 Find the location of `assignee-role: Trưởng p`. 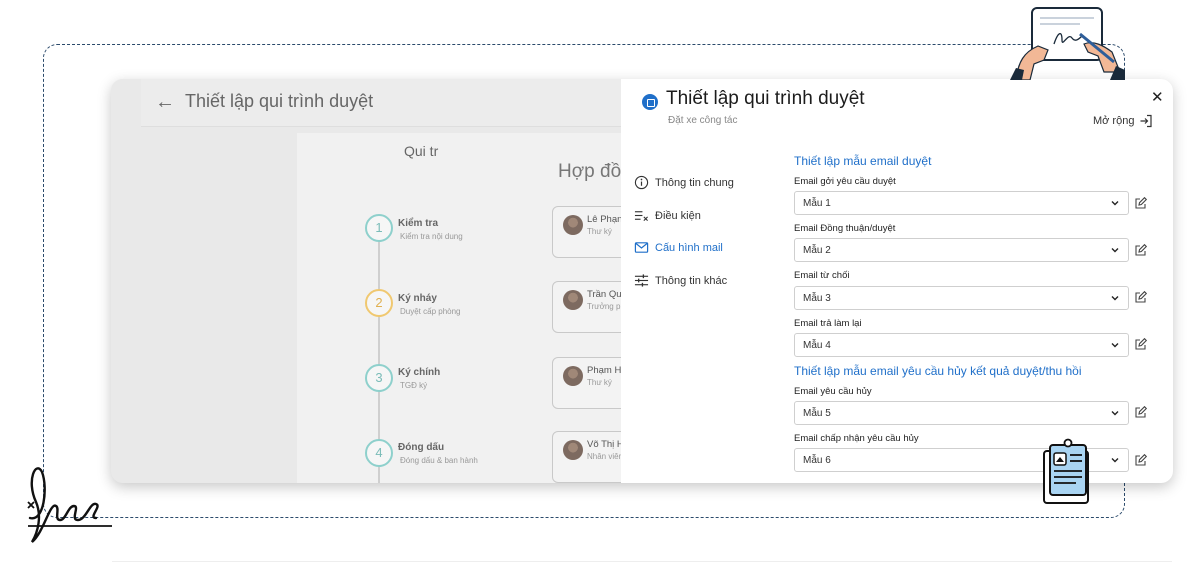

assignee-role: Trưởng p is located at coordinates (604, 306).